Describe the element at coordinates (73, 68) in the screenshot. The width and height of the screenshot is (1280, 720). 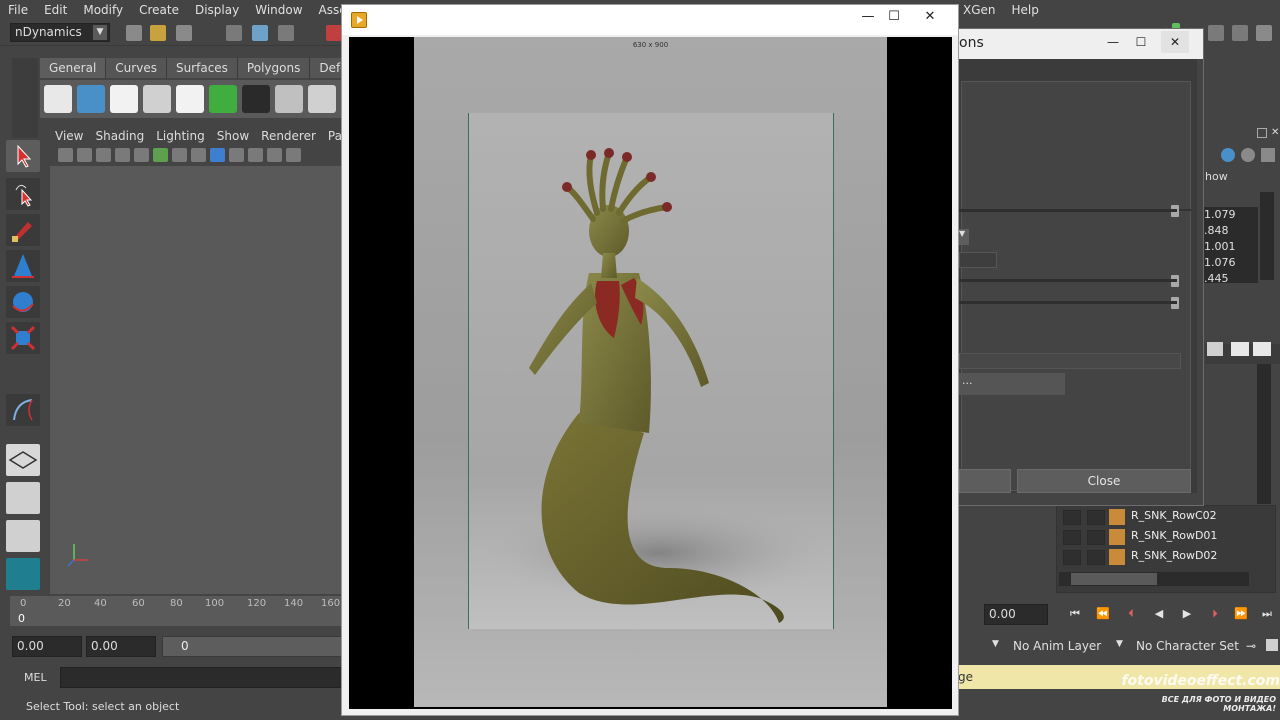
I see `shelf-tab-general: General` at that location.